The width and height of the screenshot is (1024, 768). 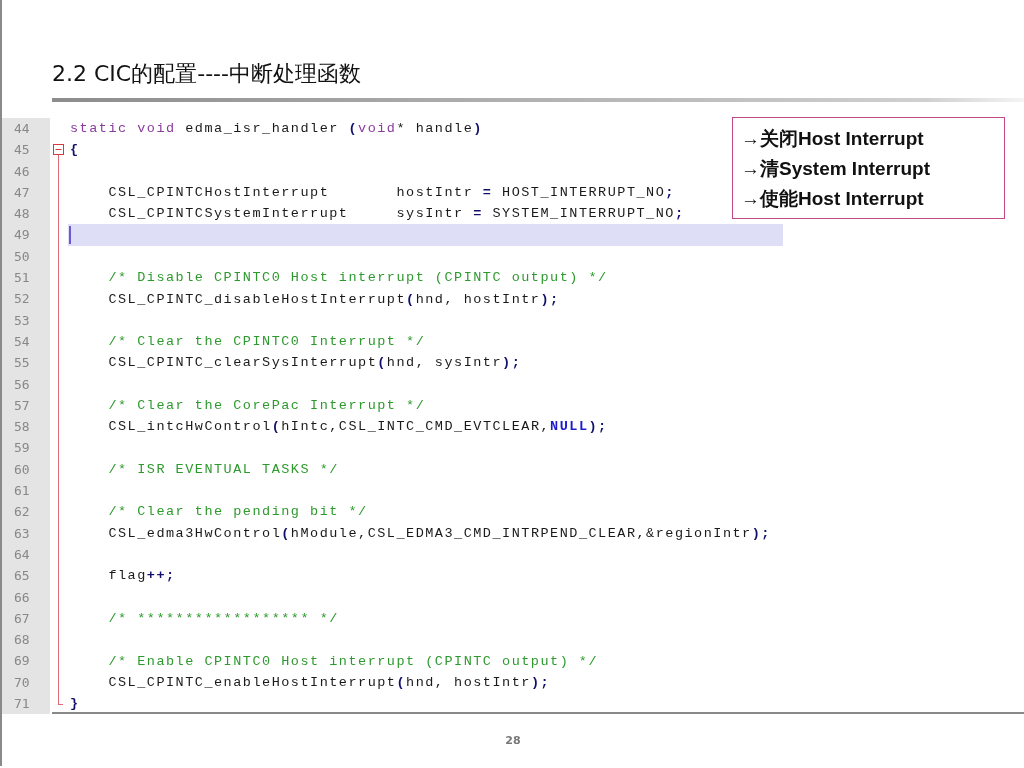 What do you see at coordinates (26, 235) in the screenshot?
I see `line-number: 49` at bounding box center [26, 235].